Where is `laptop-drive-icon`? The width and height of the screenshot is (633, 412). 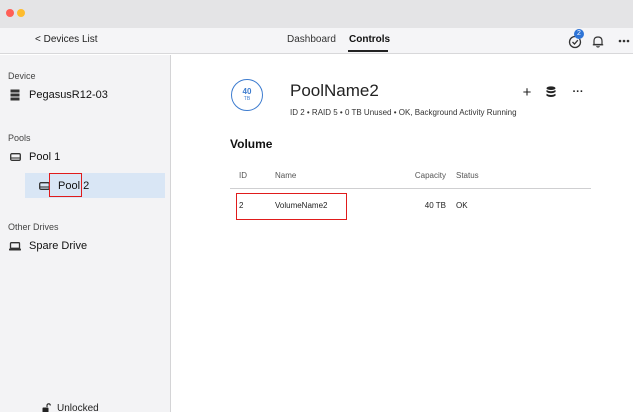
laptop-drive-icon is located at coordinates (15, 246).